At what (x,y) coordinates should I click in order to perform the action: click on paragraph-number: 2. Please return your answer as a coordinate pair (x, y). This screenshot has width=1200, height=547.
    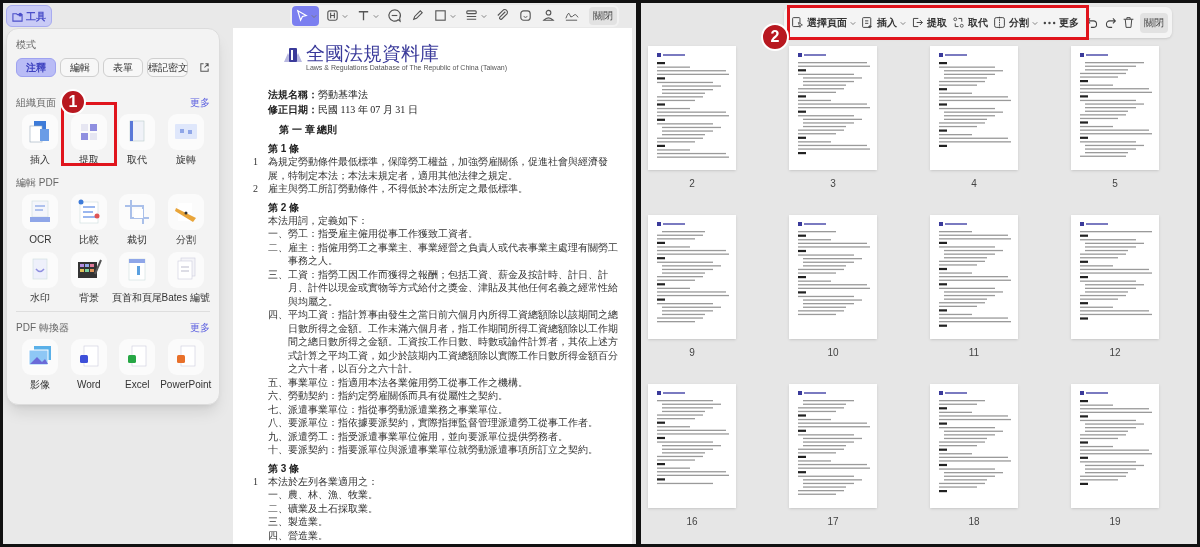
    Looking at the image, I should click on (256, 189).